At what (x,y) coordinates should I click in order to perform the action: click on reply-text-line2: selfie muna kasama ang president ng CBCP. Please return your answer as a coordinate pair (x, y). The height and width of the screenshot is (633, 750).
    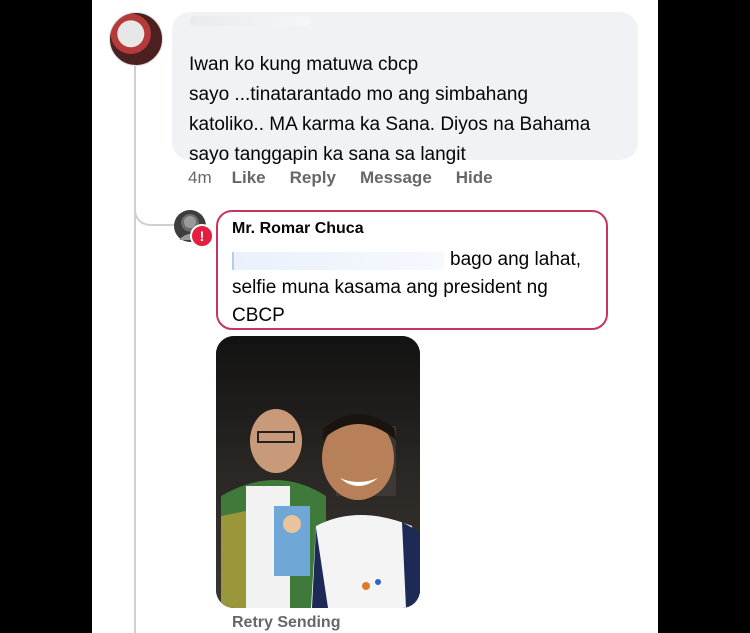
    Looking at the image, I should click on (390, 301).